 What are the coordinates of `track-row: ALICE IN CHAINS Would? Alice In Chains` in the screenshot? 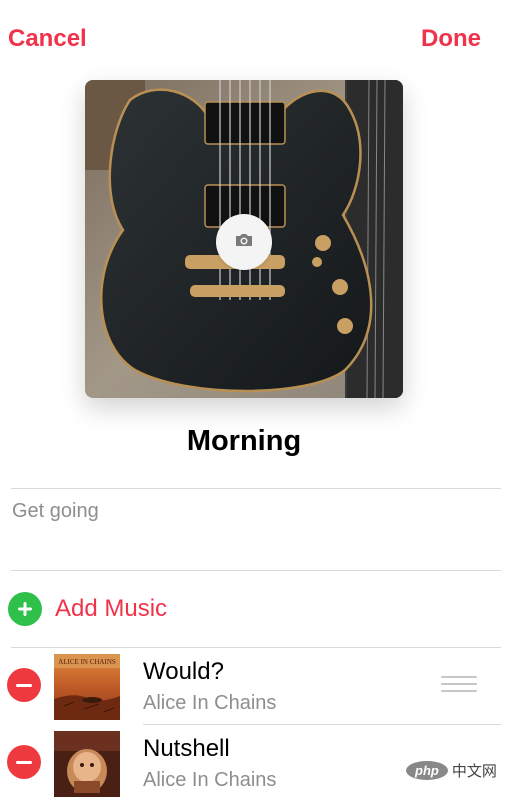 It's located at (253, 686).